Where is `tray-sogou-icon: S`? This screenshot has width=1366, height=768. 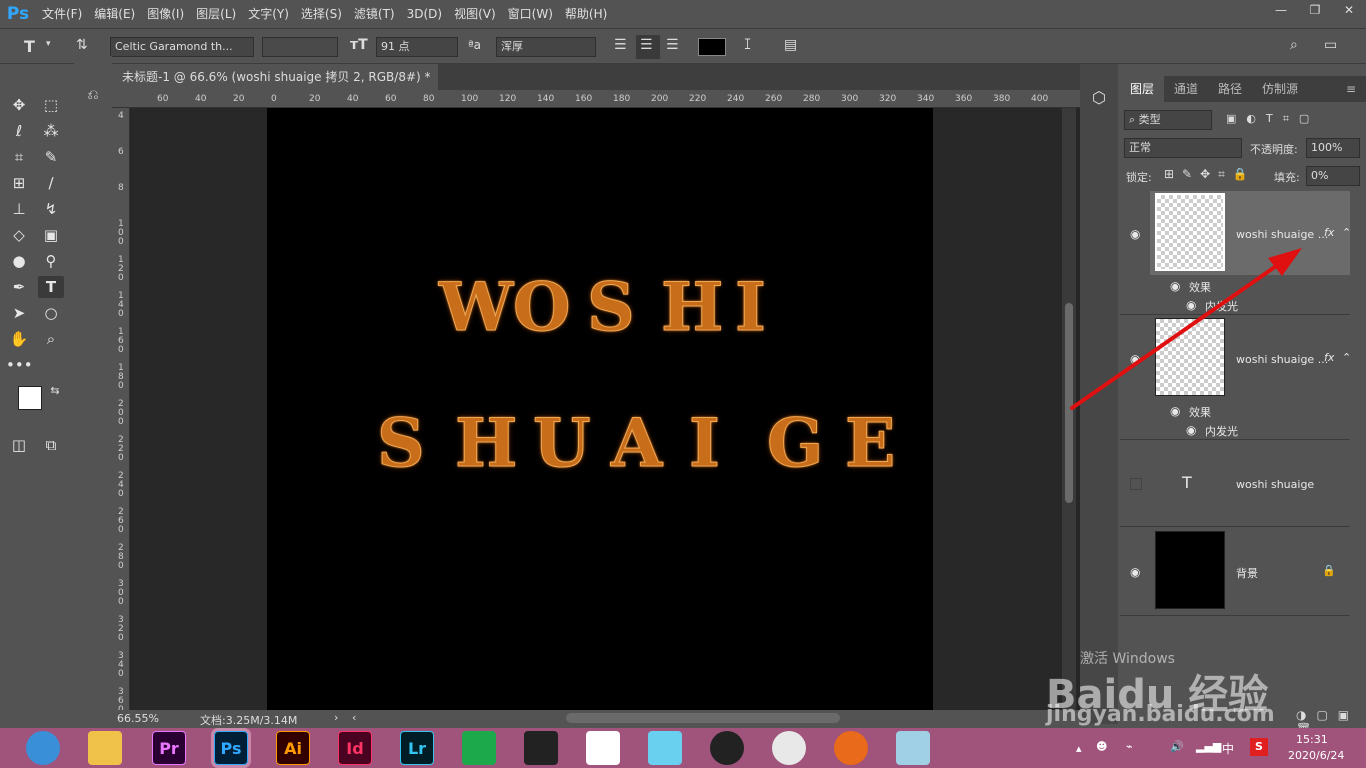 tray-sogou-icon: S is located at coordinates (1259, 747).